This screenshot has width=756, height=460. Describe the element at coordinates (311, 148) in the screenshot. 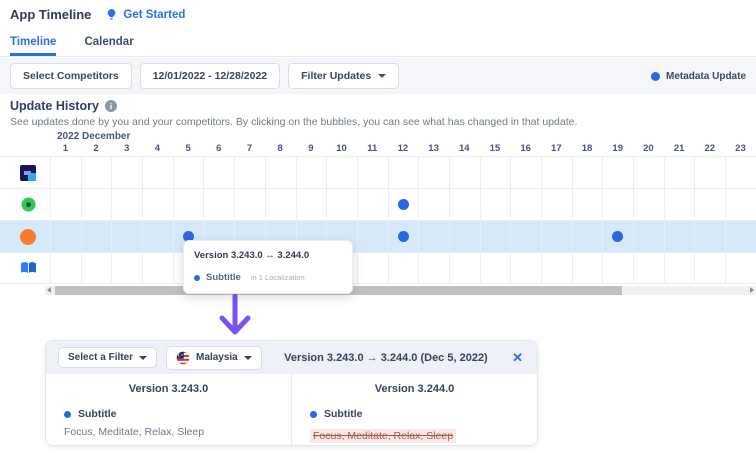

I see `day-label: 9` at that location.